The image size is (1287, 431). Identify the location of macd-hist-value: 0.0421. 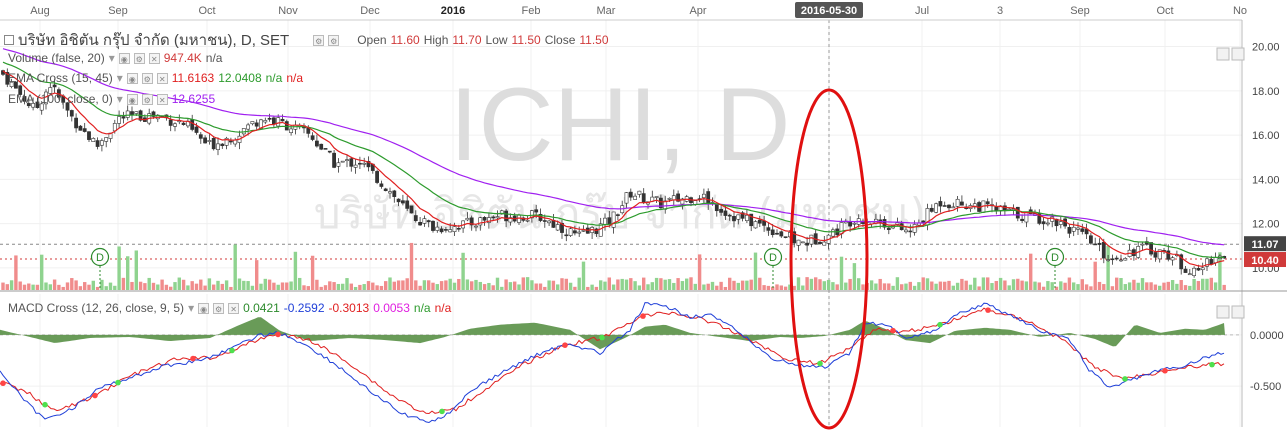
(261, 308).